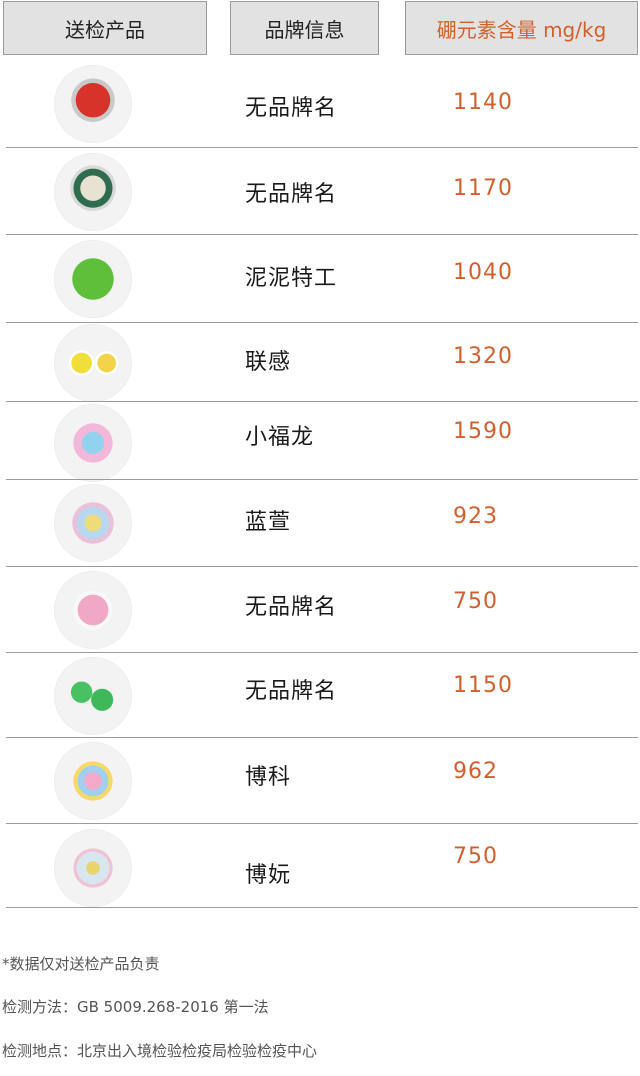  I want to click on table-row: 无品牌名 1150, so click(320, 695).